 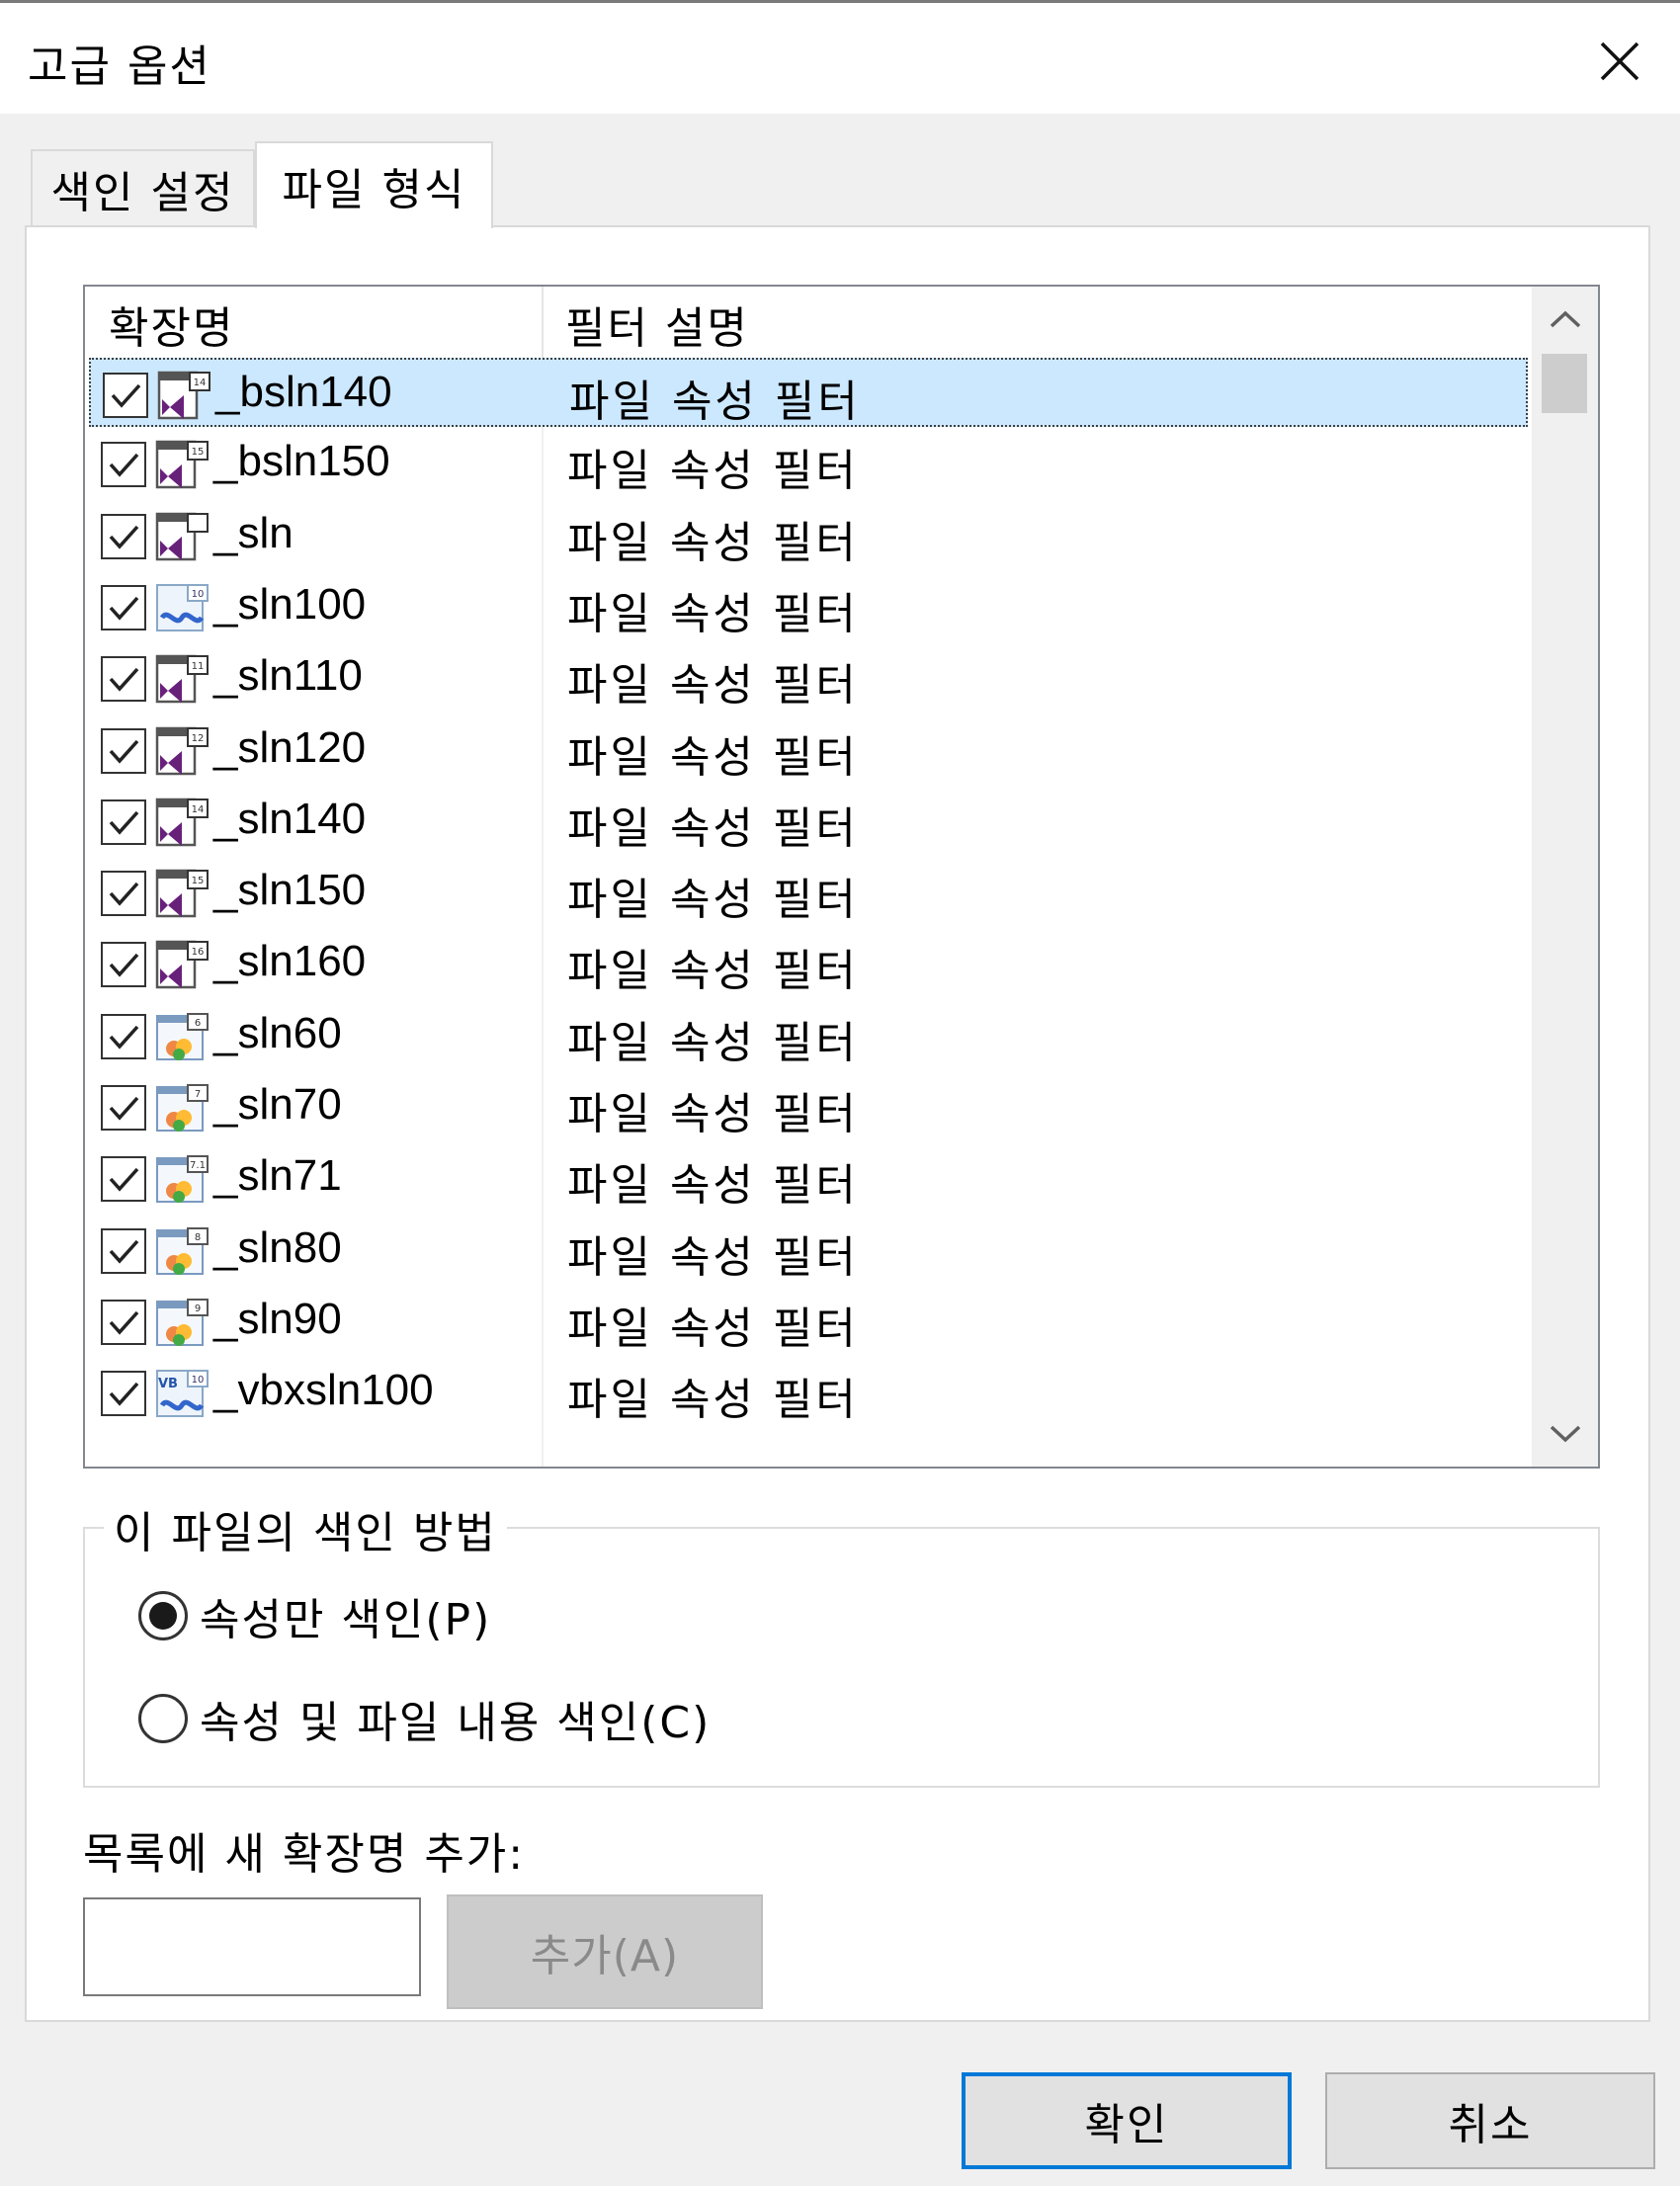 I want to click on legacy-solution-icon: 9, so click(x=182, y=1323).